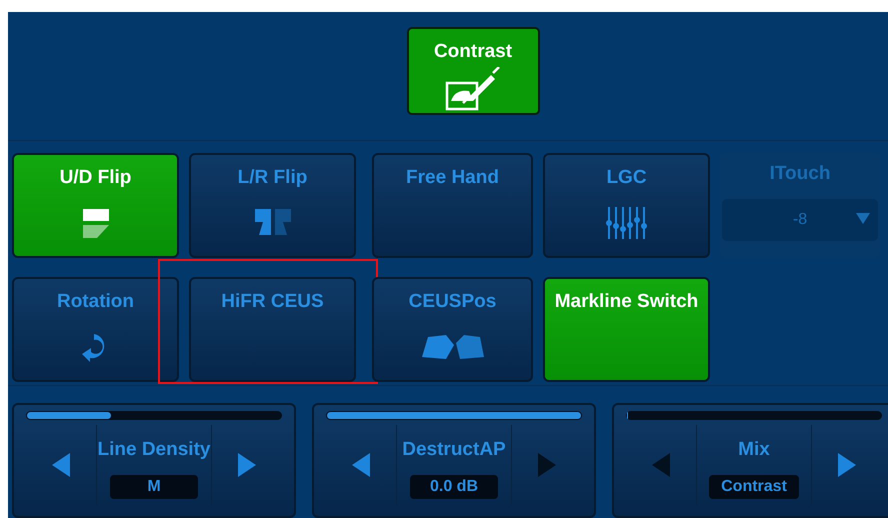  I want to click on mode-button: L/R Flip, so click(272, 205).